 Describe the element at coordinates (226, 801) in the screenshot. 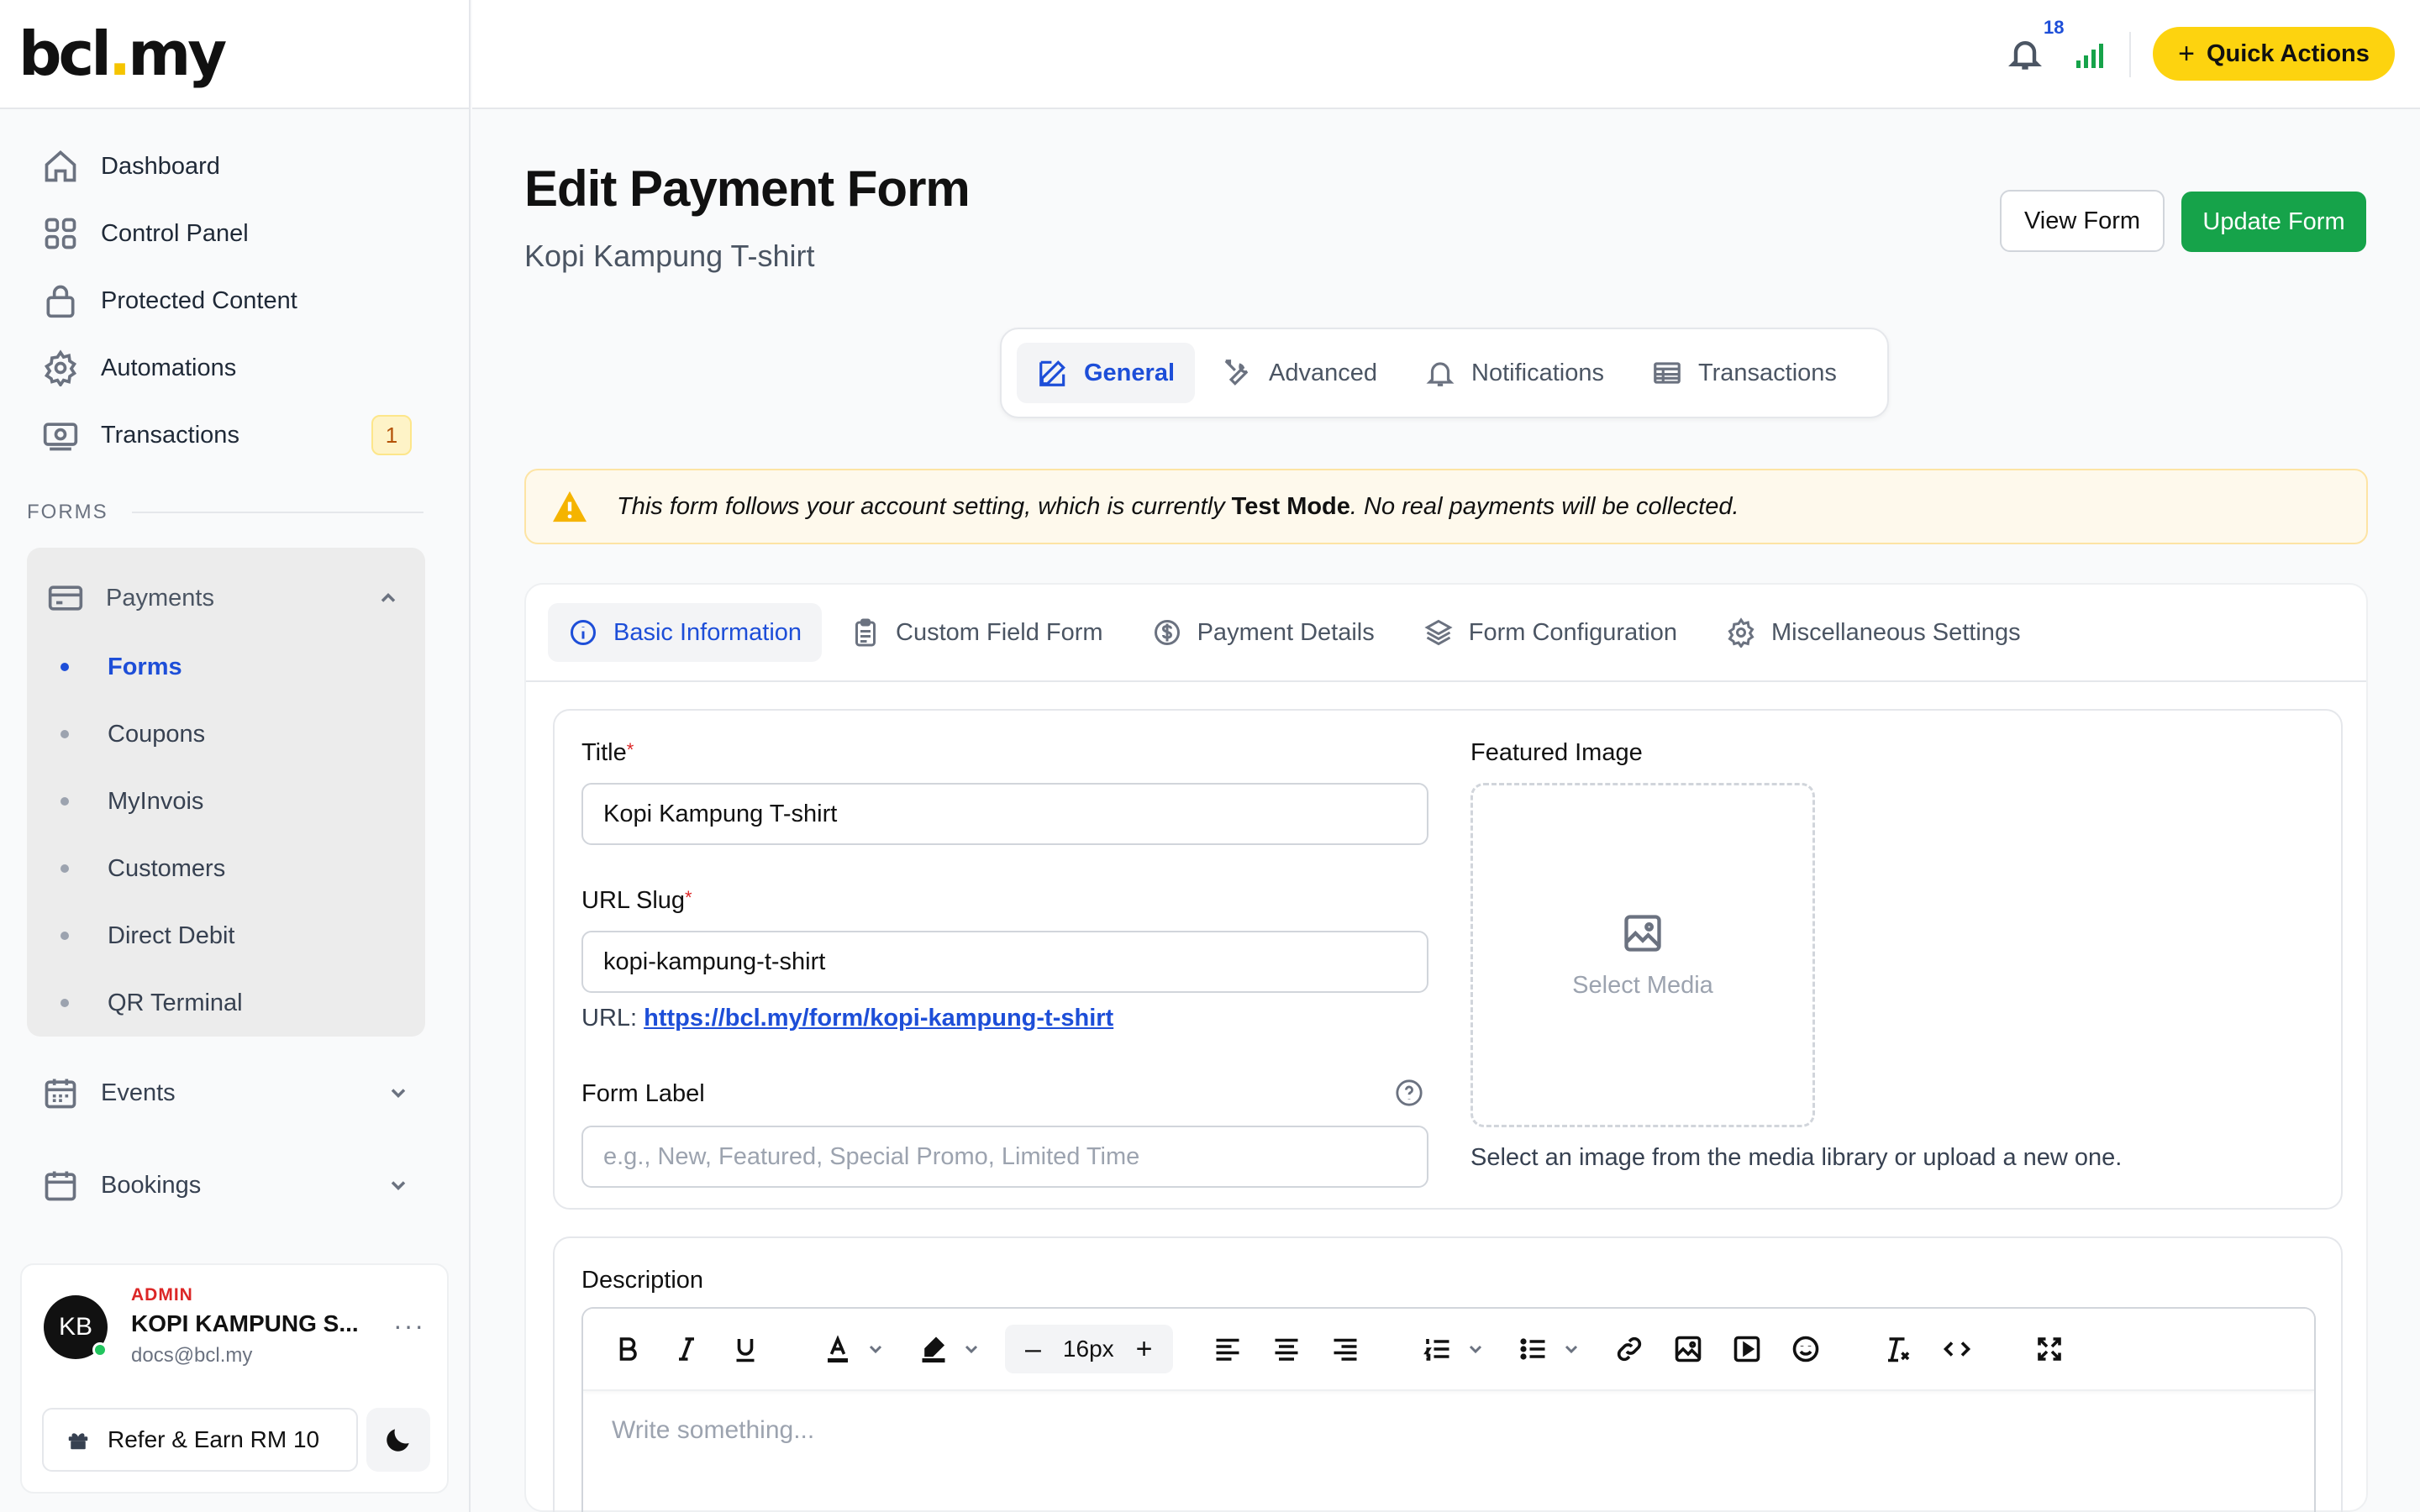

I see `sidebar-subitem-myinvois: MyInvois` at that location.